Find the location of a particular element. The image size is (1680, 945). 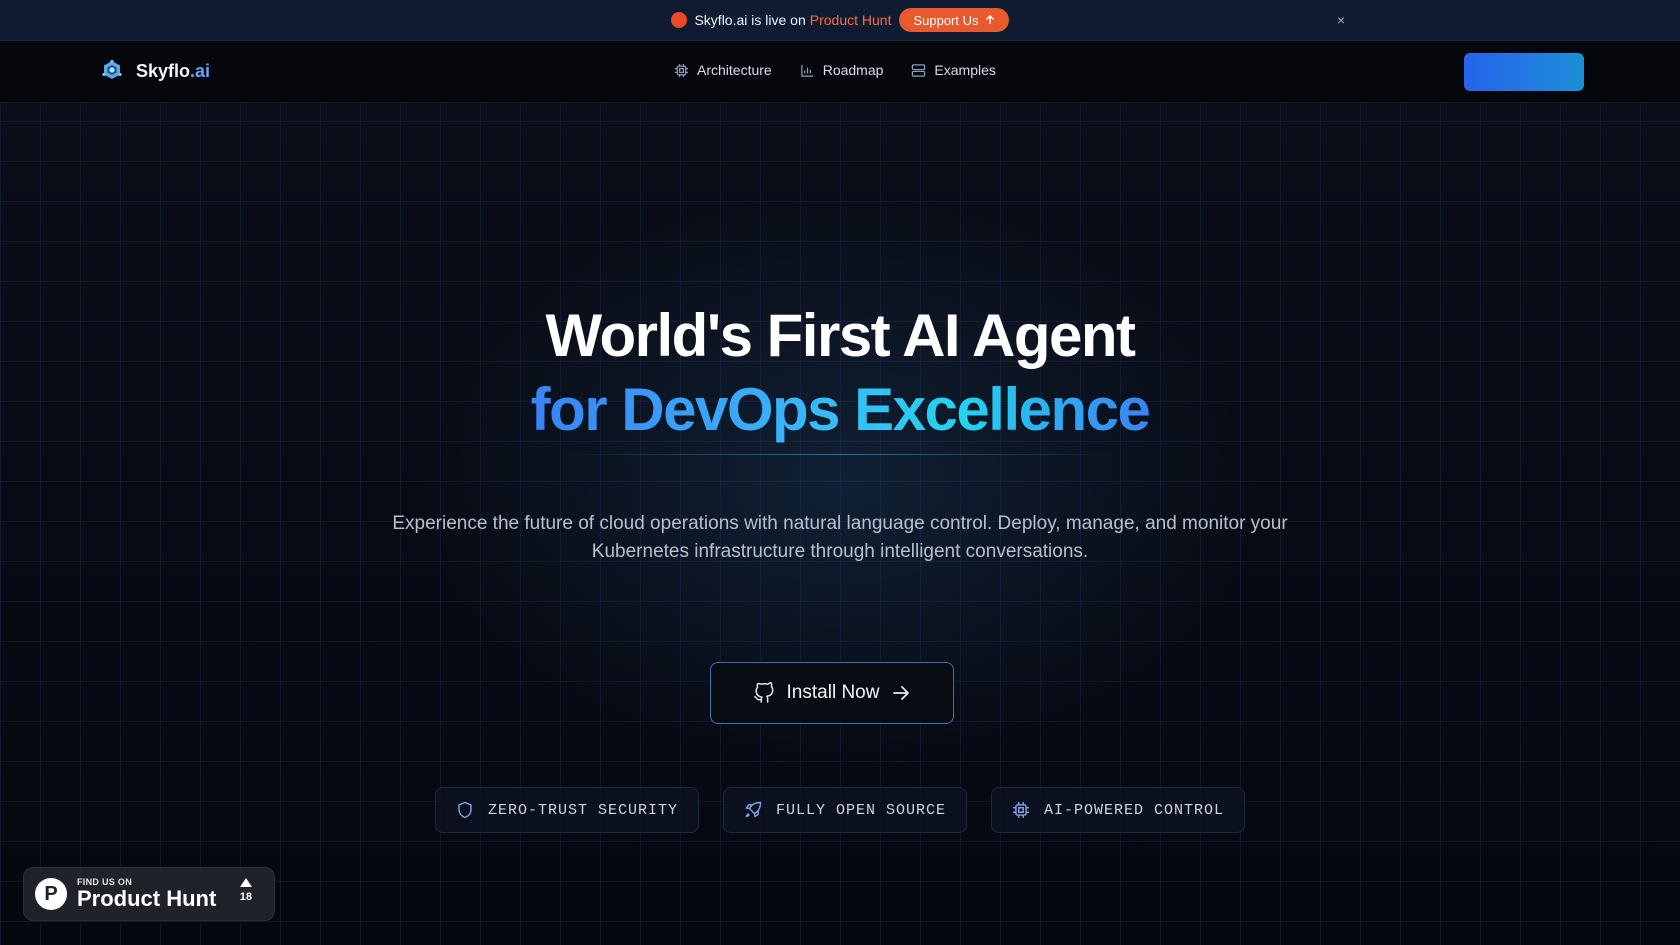

product-hunt-text: FIND US ON Product Hunt is located at coordinates (146, 894).